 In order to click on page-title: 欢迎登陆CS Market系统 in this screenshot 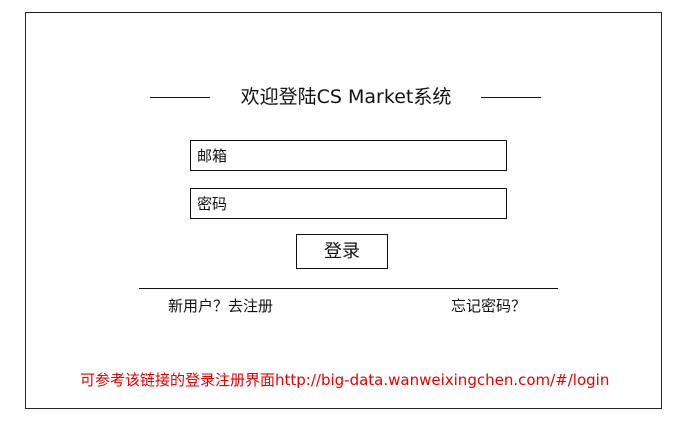, I will do `click(346, 97)`.